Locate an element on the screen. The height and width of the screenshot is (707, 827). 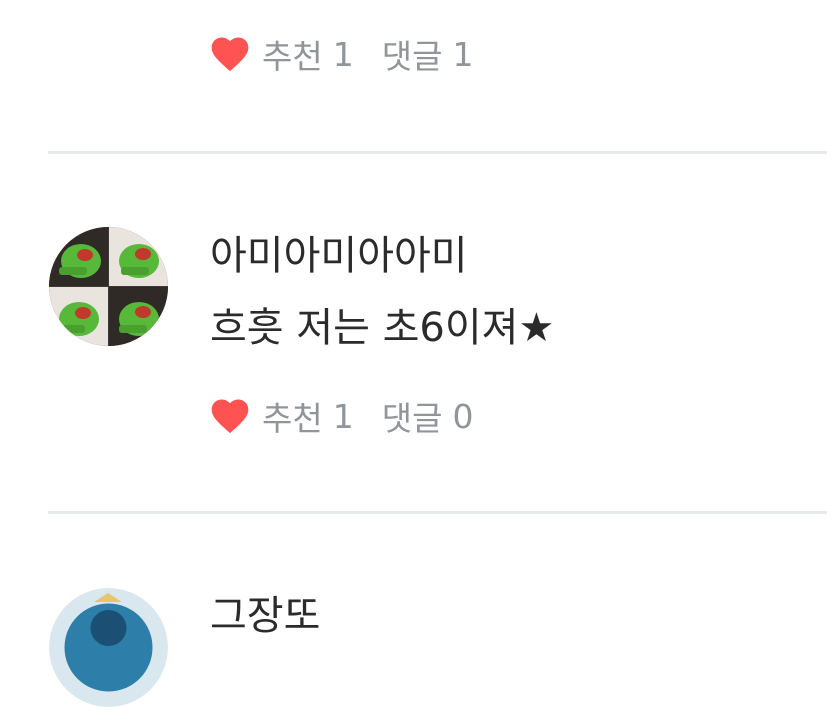
comment-text: 흐흣 저는 초6이져★ is located at coordinates (382, 328).